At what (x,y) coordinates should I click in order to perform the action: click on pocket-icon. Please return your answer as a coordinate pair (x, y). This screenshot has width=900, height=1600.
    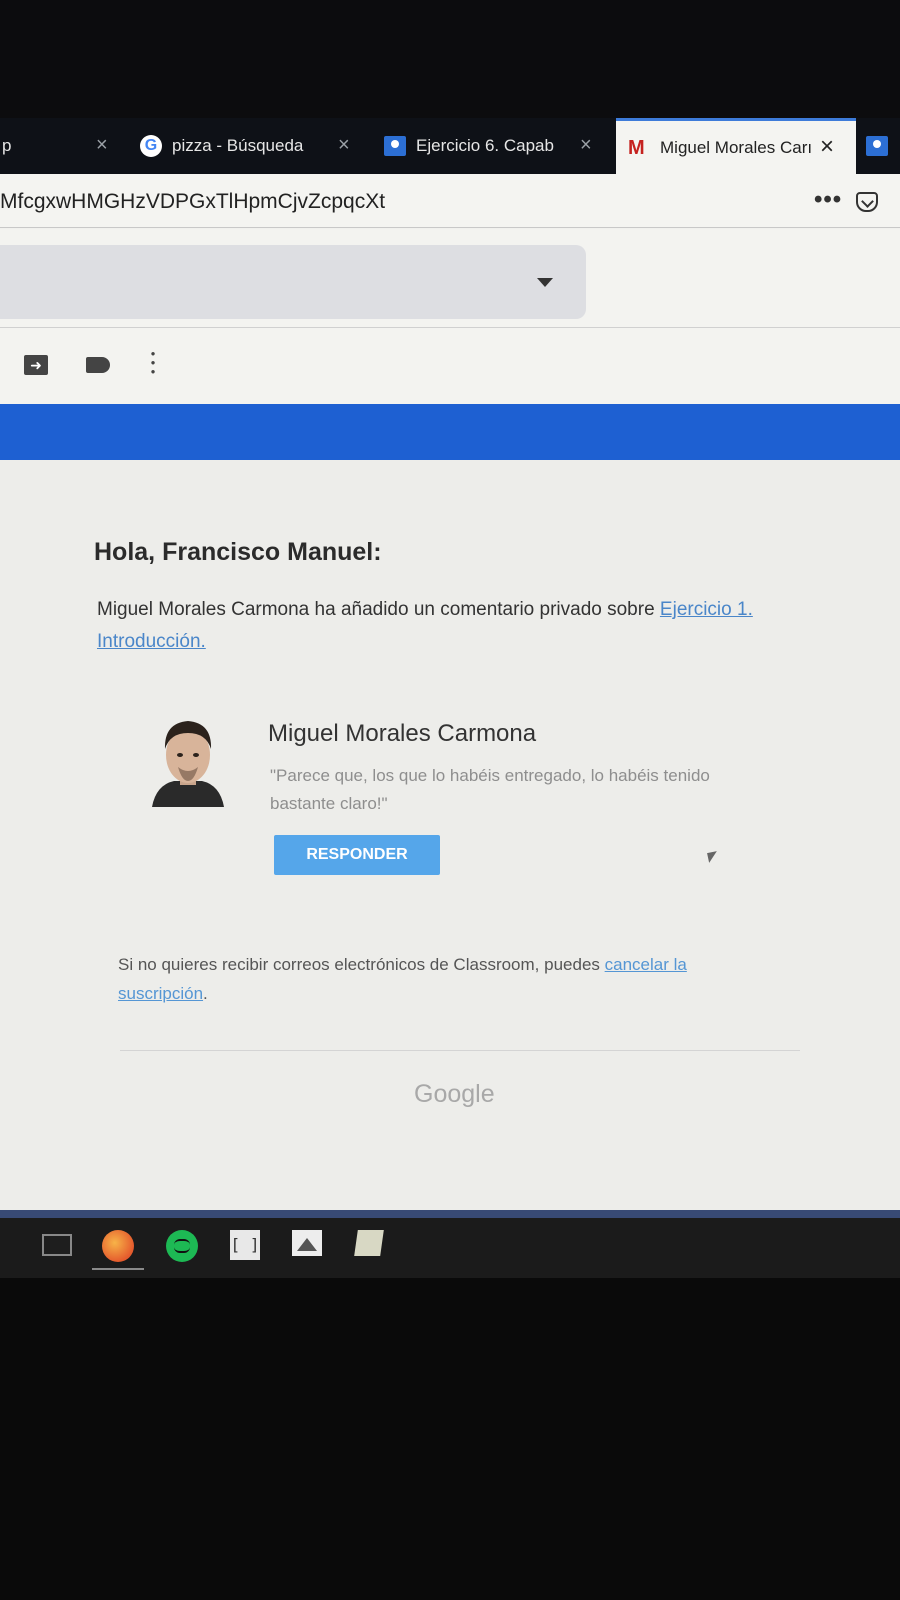
    Looking at the image, I should click on (867, 202).